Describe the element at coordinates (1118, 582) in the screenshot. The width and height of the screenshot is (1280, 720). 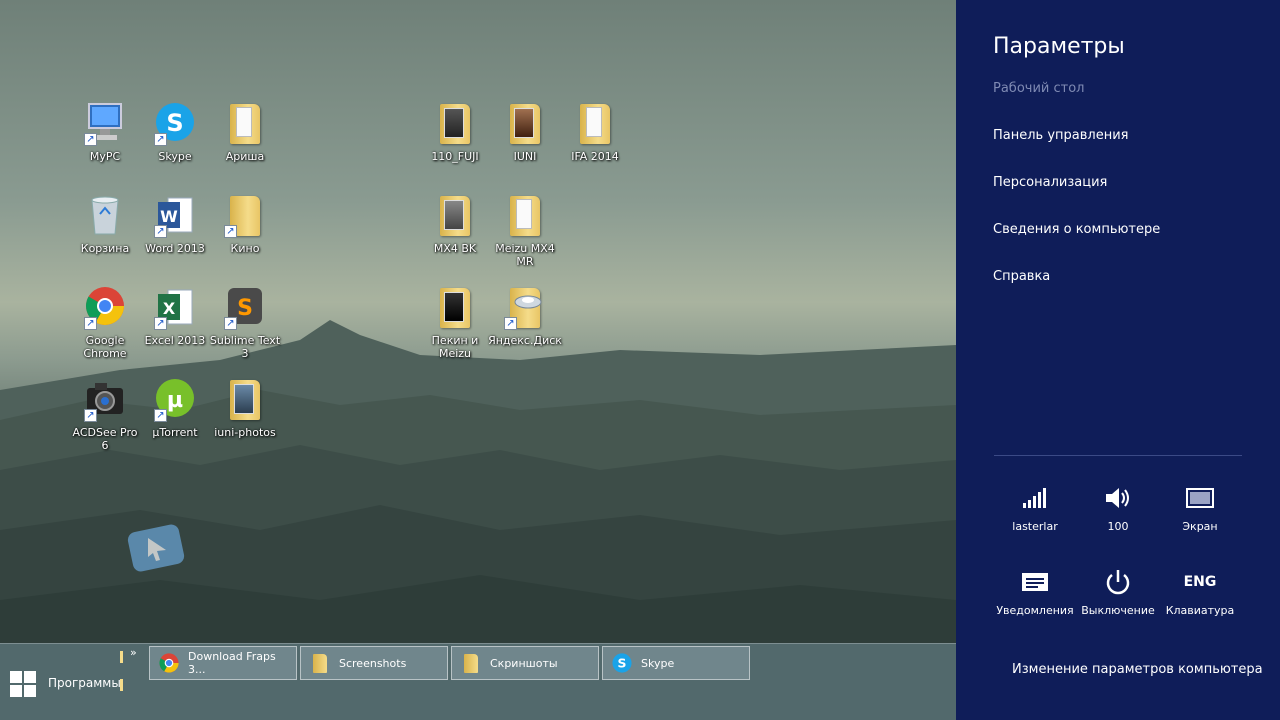
I see `power-icon` at that location.